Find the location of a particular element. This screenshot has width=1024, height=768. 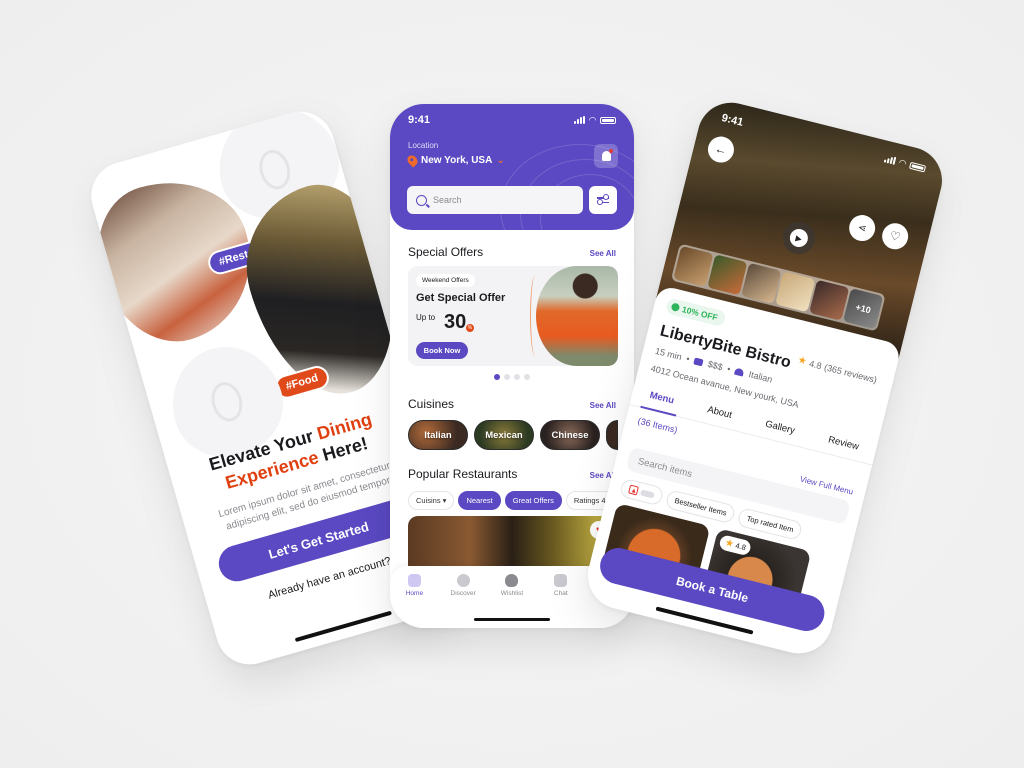

filter-button is located at coordinates (603, 200).